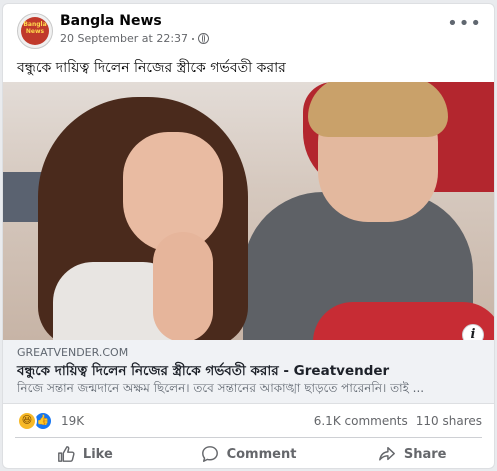 The height and width of the screenshot is (471, 497). I want to click on photo-woman-hand, so click(183, 286).